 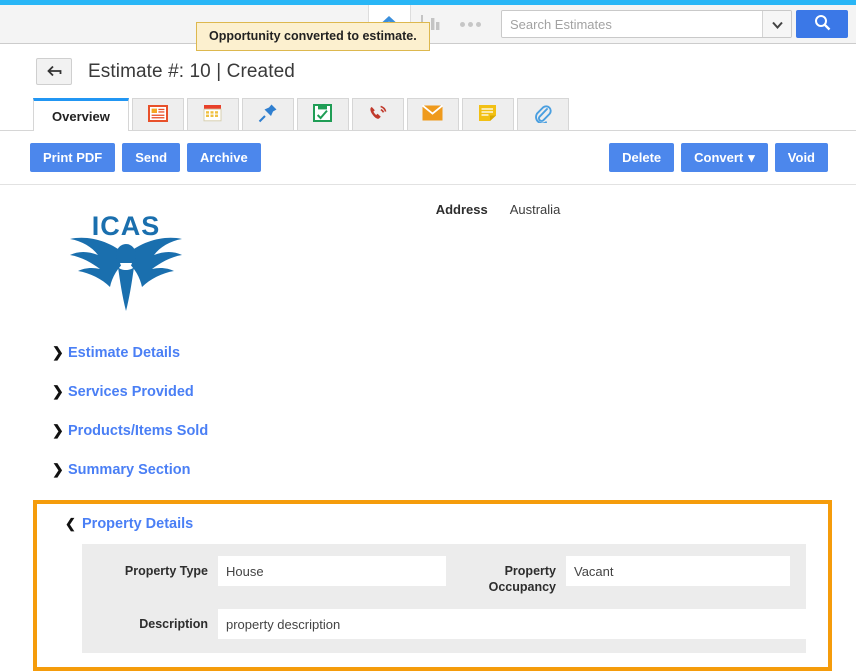 What do you see at coordinates (138, 430) in the screenshot?
I see `section-products-items-sold-label: Products/Items Sold` at bounding box center [138, 430].